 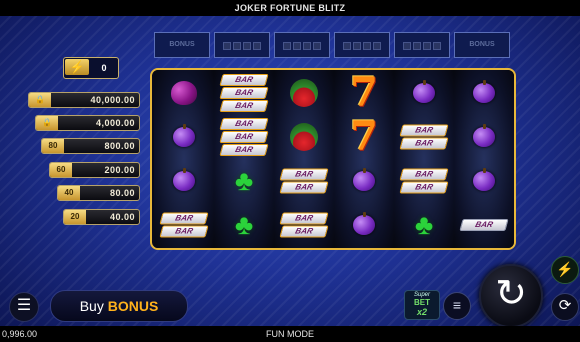 I want to click on jackpot-amount: 800.00, so click(x=119, y=146).